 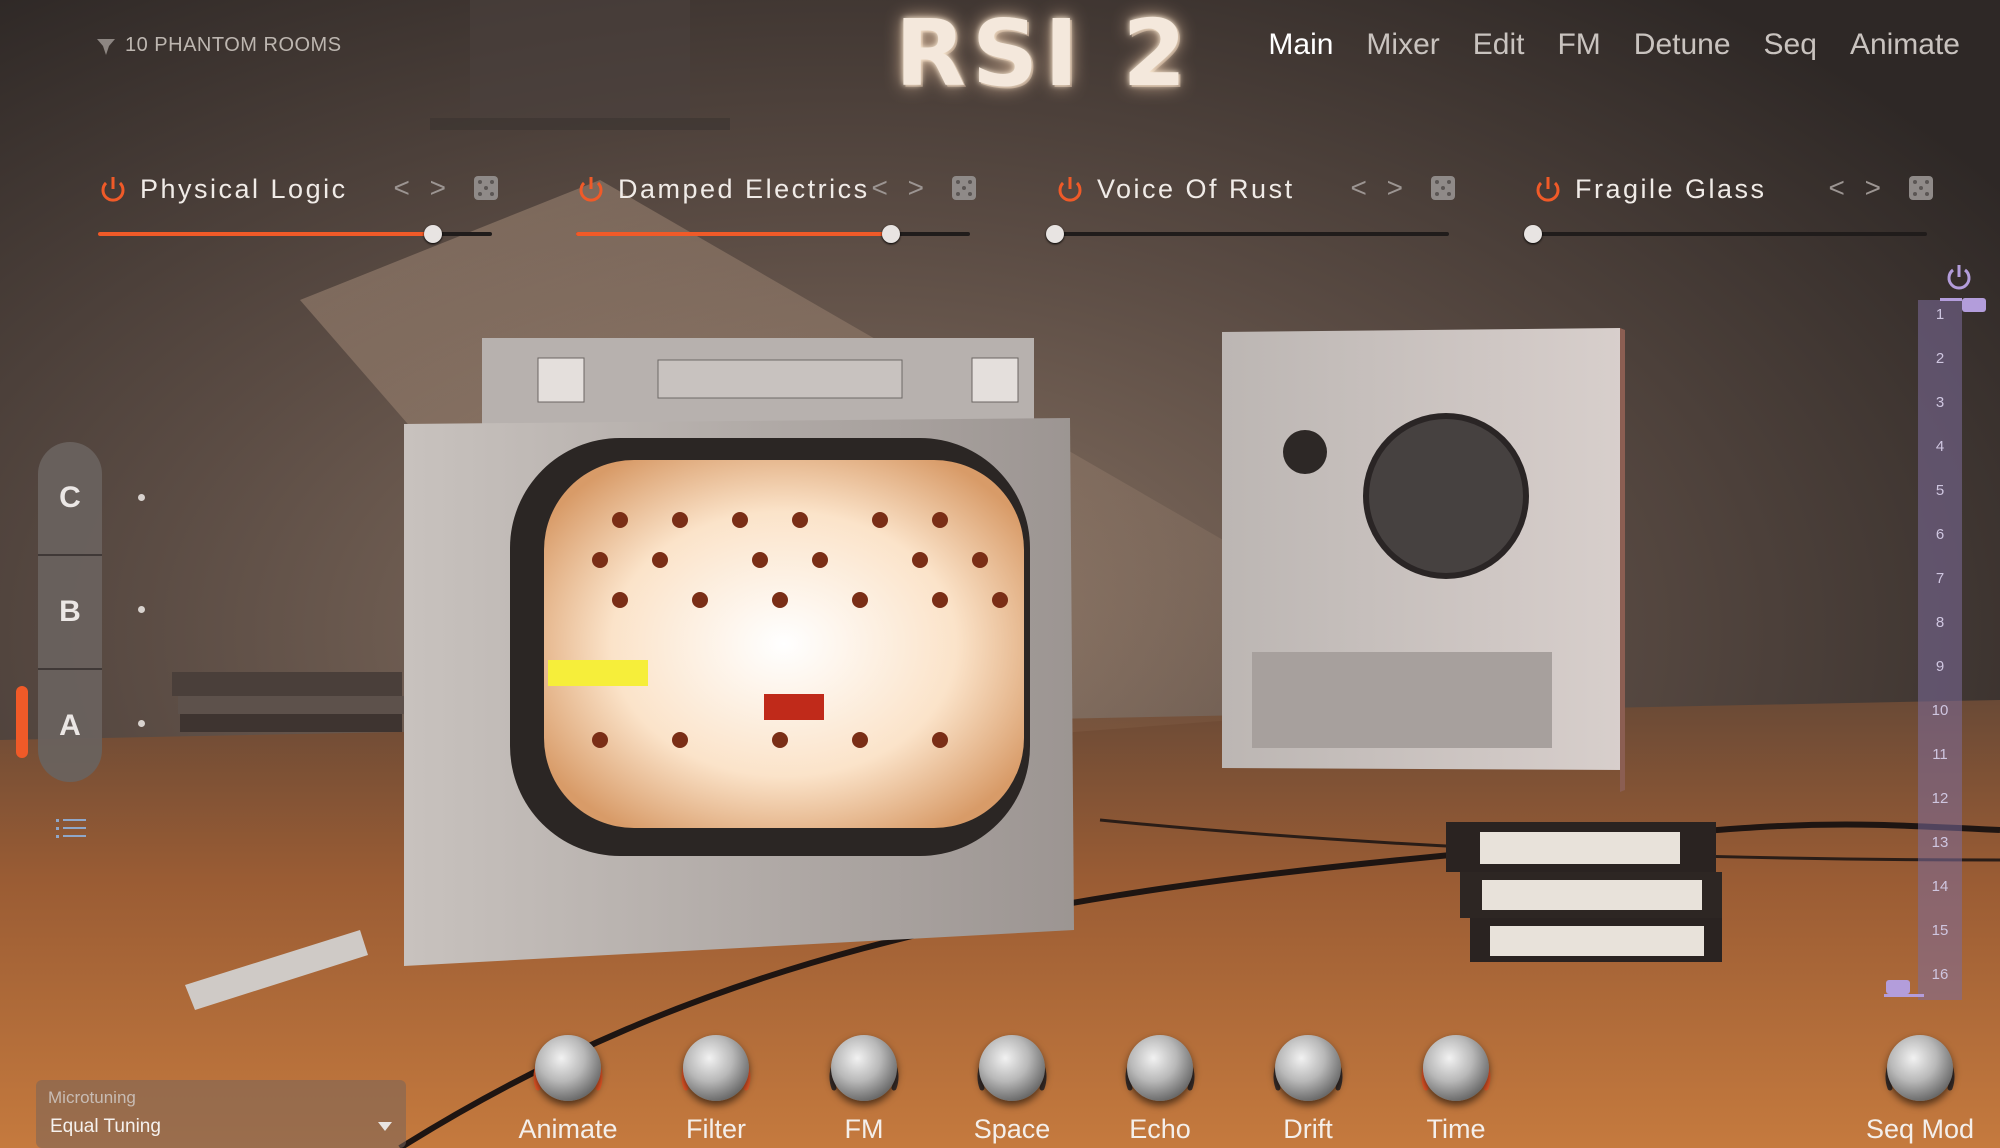 I want to click on tab-main: Main, so click(x=1300, y=45).